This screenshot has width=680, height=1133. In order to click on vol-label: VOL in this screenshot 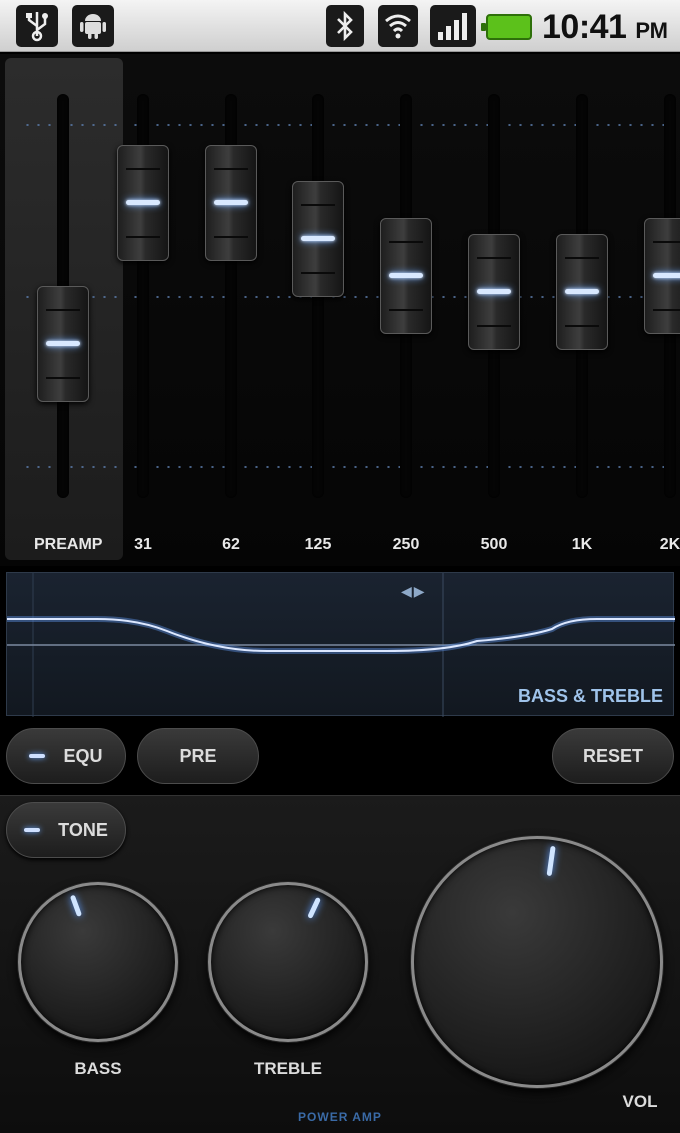, I will do `click(640, 1101)`.